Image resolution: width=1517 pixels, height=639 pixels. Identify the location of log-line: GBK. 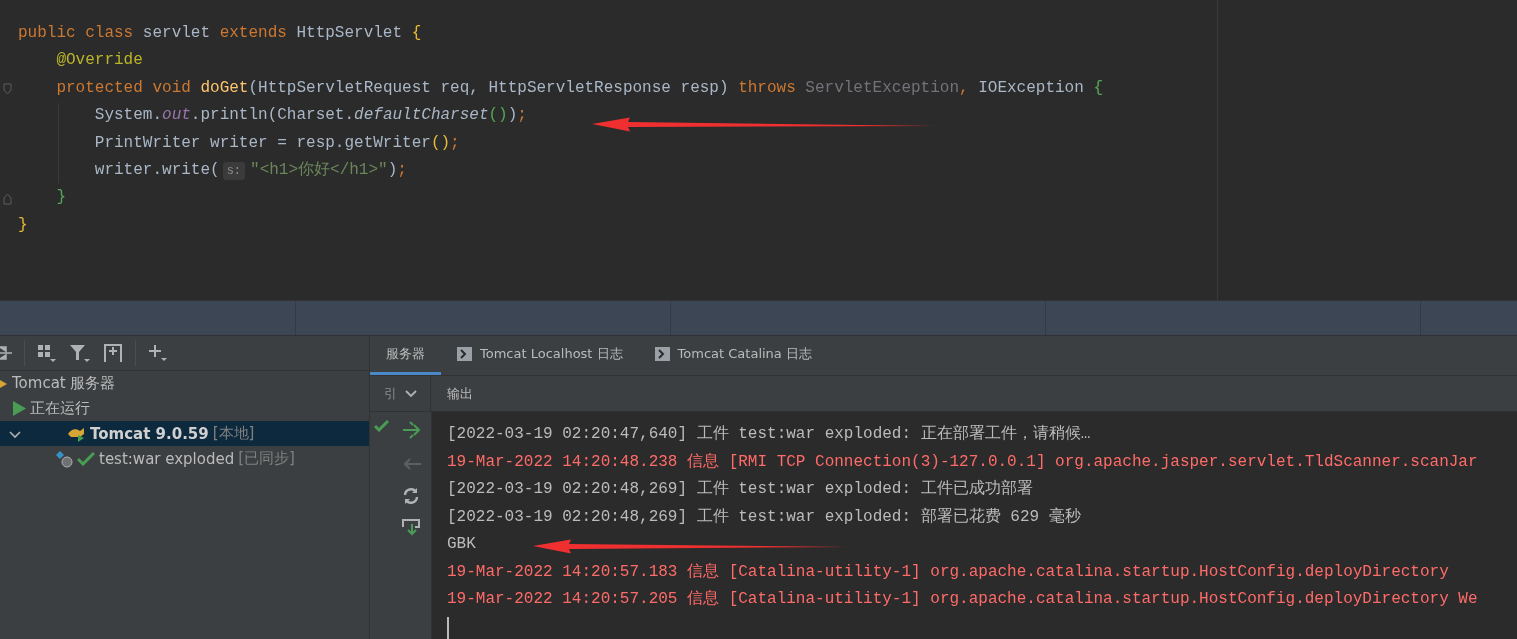
(461, 544).